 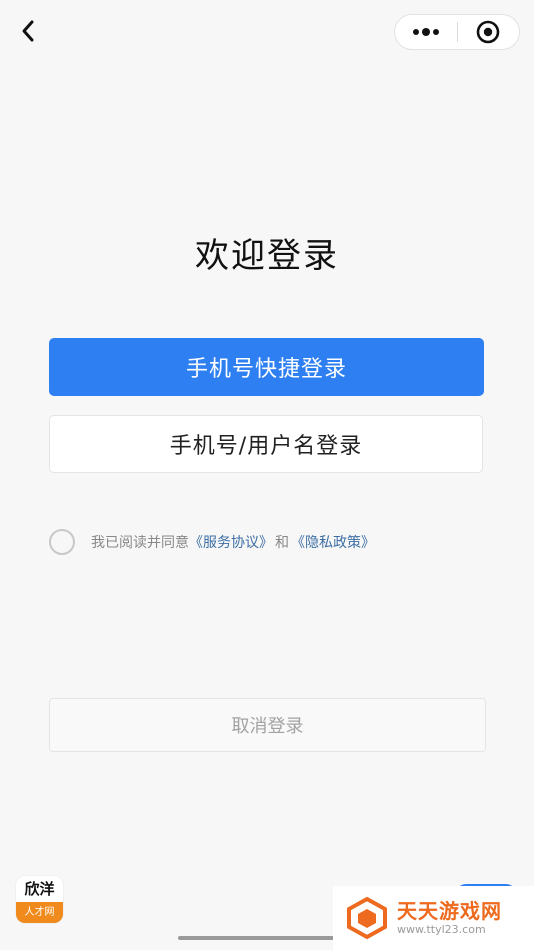 What do you see at coordinates (266, 444) in the screenshot?
I see `account-login-button: 手机号/用户名登录` at bounding box center [266, 444].